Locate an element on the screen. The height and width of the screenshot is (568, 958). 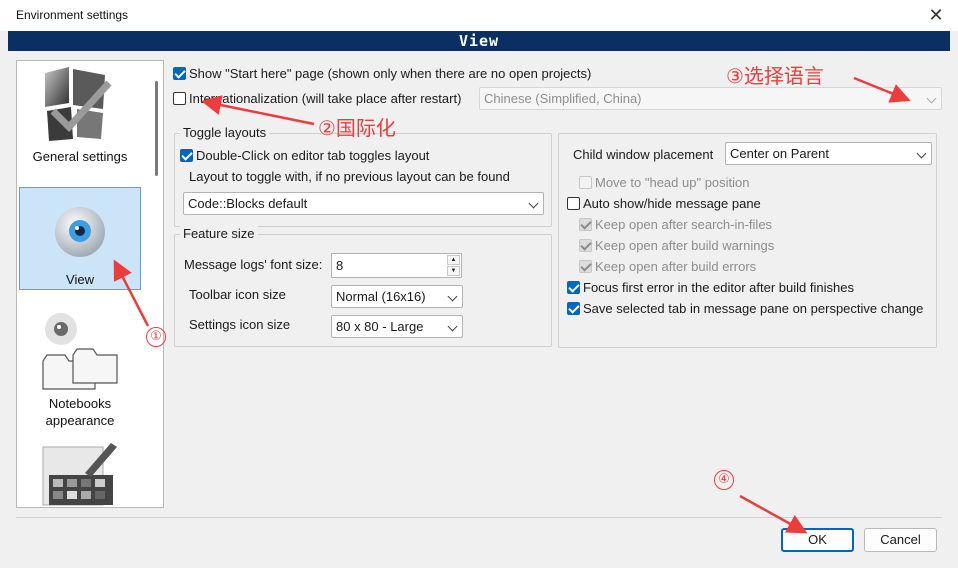
annotation-1: ① is located at coordinates (156, 337).